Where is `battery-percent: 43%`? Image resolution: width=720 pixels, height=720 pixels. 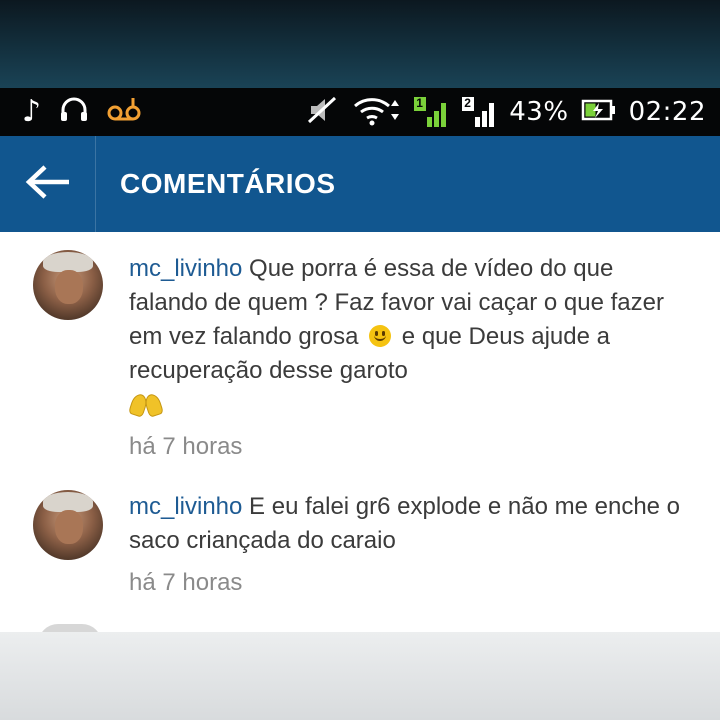 battery-percent: 43% is located at coordinates (539, 112).